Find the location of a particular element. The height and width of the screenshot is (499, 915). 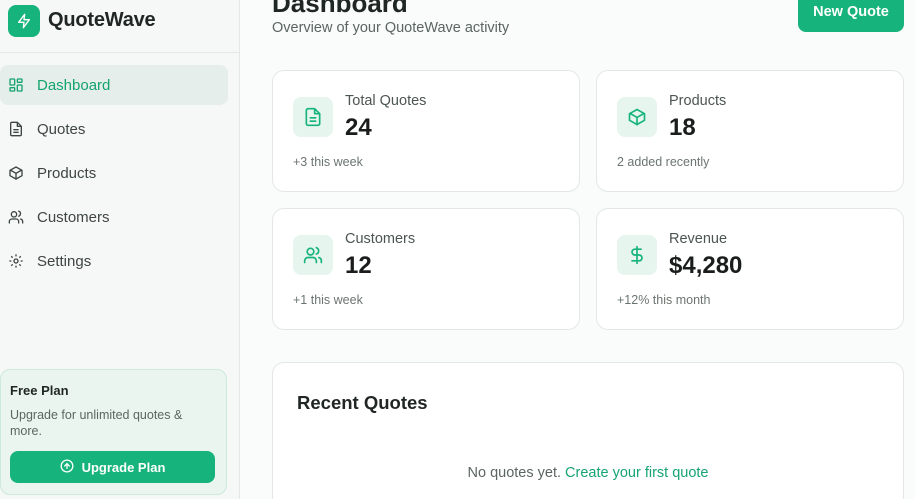

dollar-icon is located at coordinates (637, 255).